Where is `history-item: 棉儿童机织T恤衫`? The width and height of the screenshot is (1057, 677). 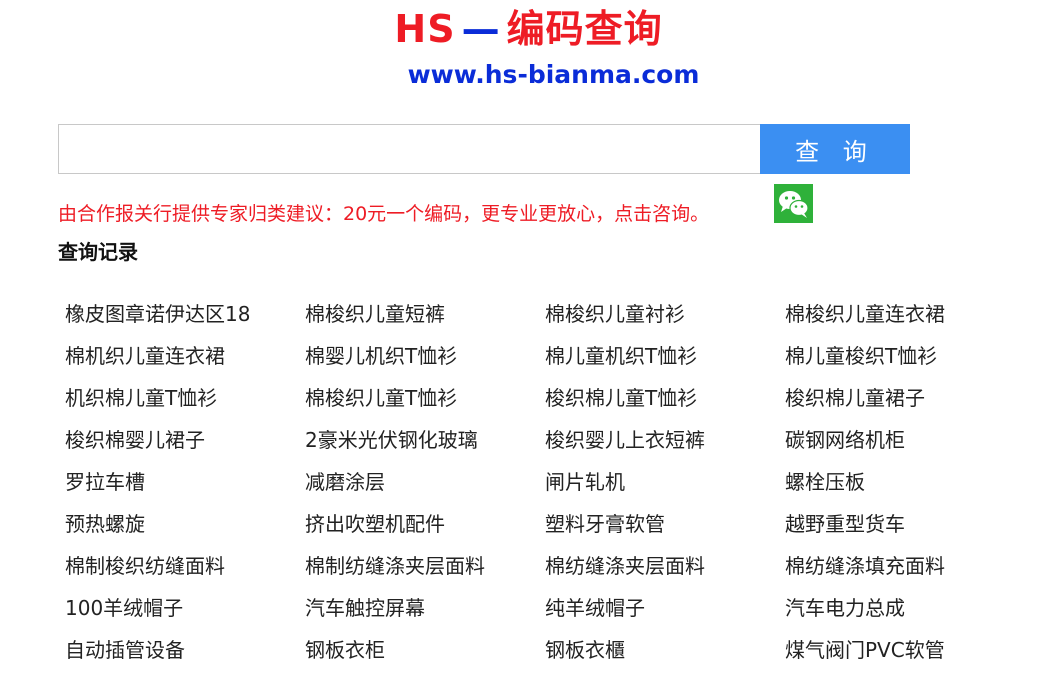
history-item: 棉儿童机织T恤衫 is located at coordinates (665, 361).